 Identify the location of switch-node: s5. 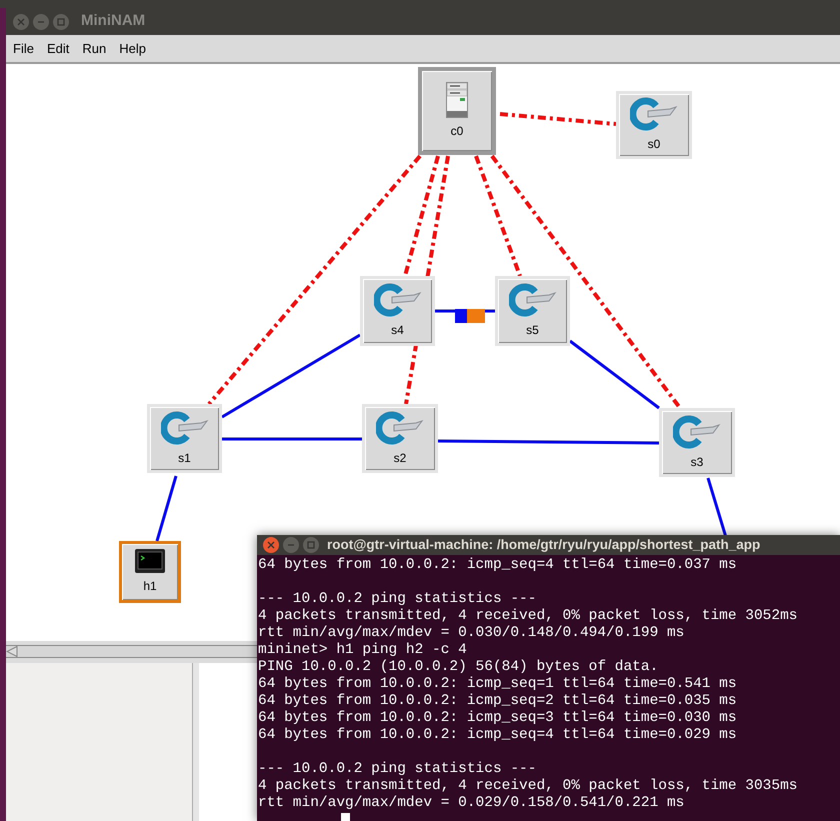
(532, 311).